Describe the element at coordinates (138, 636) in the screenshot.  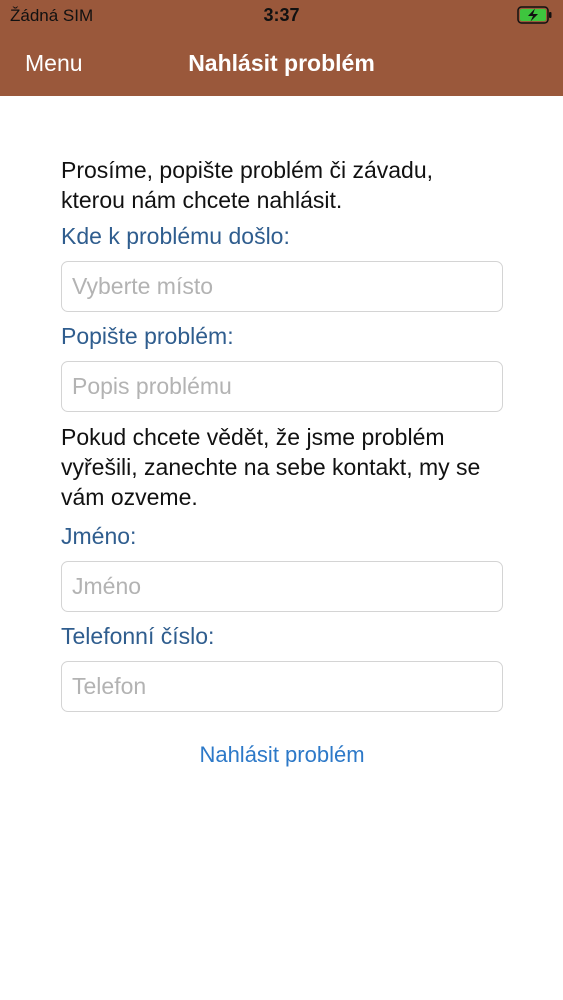
I see `phone-label: Telefonní číslo:` at that location.